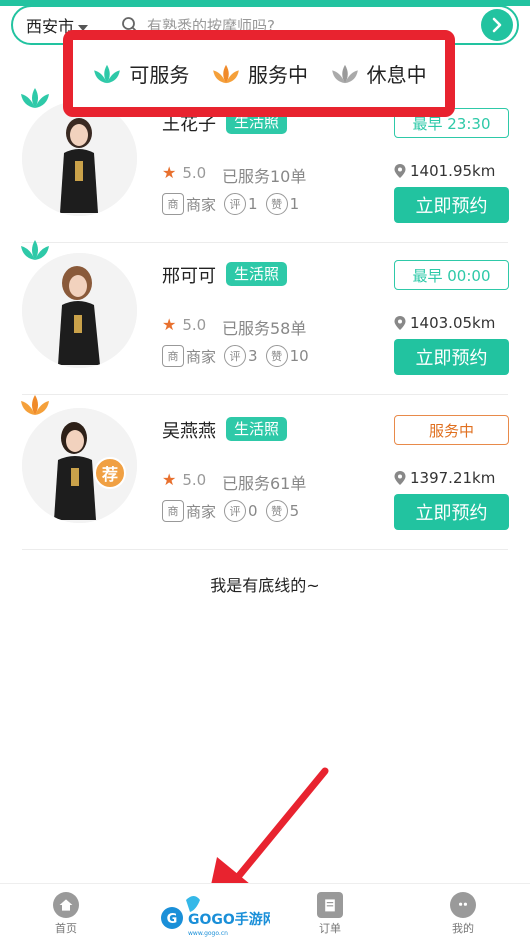 The height and width of the screenshot is (943, 530). Describe the element at coordinates (172, 919) in the screenshot. I see `svg-text: G` at that location.